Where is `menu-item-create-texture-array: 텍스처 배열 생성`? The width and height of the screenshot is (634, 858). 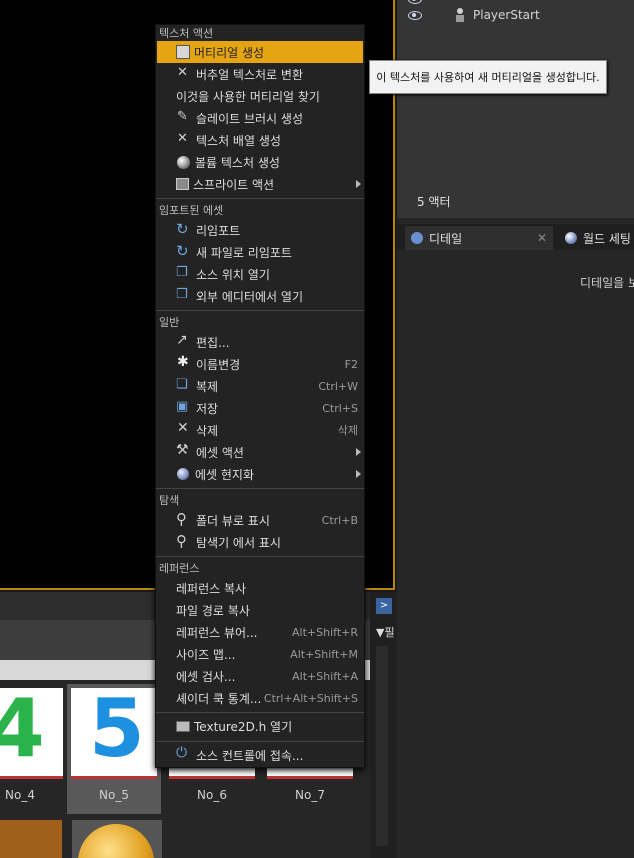
menu-item-create-texture-array: 텍스처 배열 생성 is located at coordinates (260, 140).